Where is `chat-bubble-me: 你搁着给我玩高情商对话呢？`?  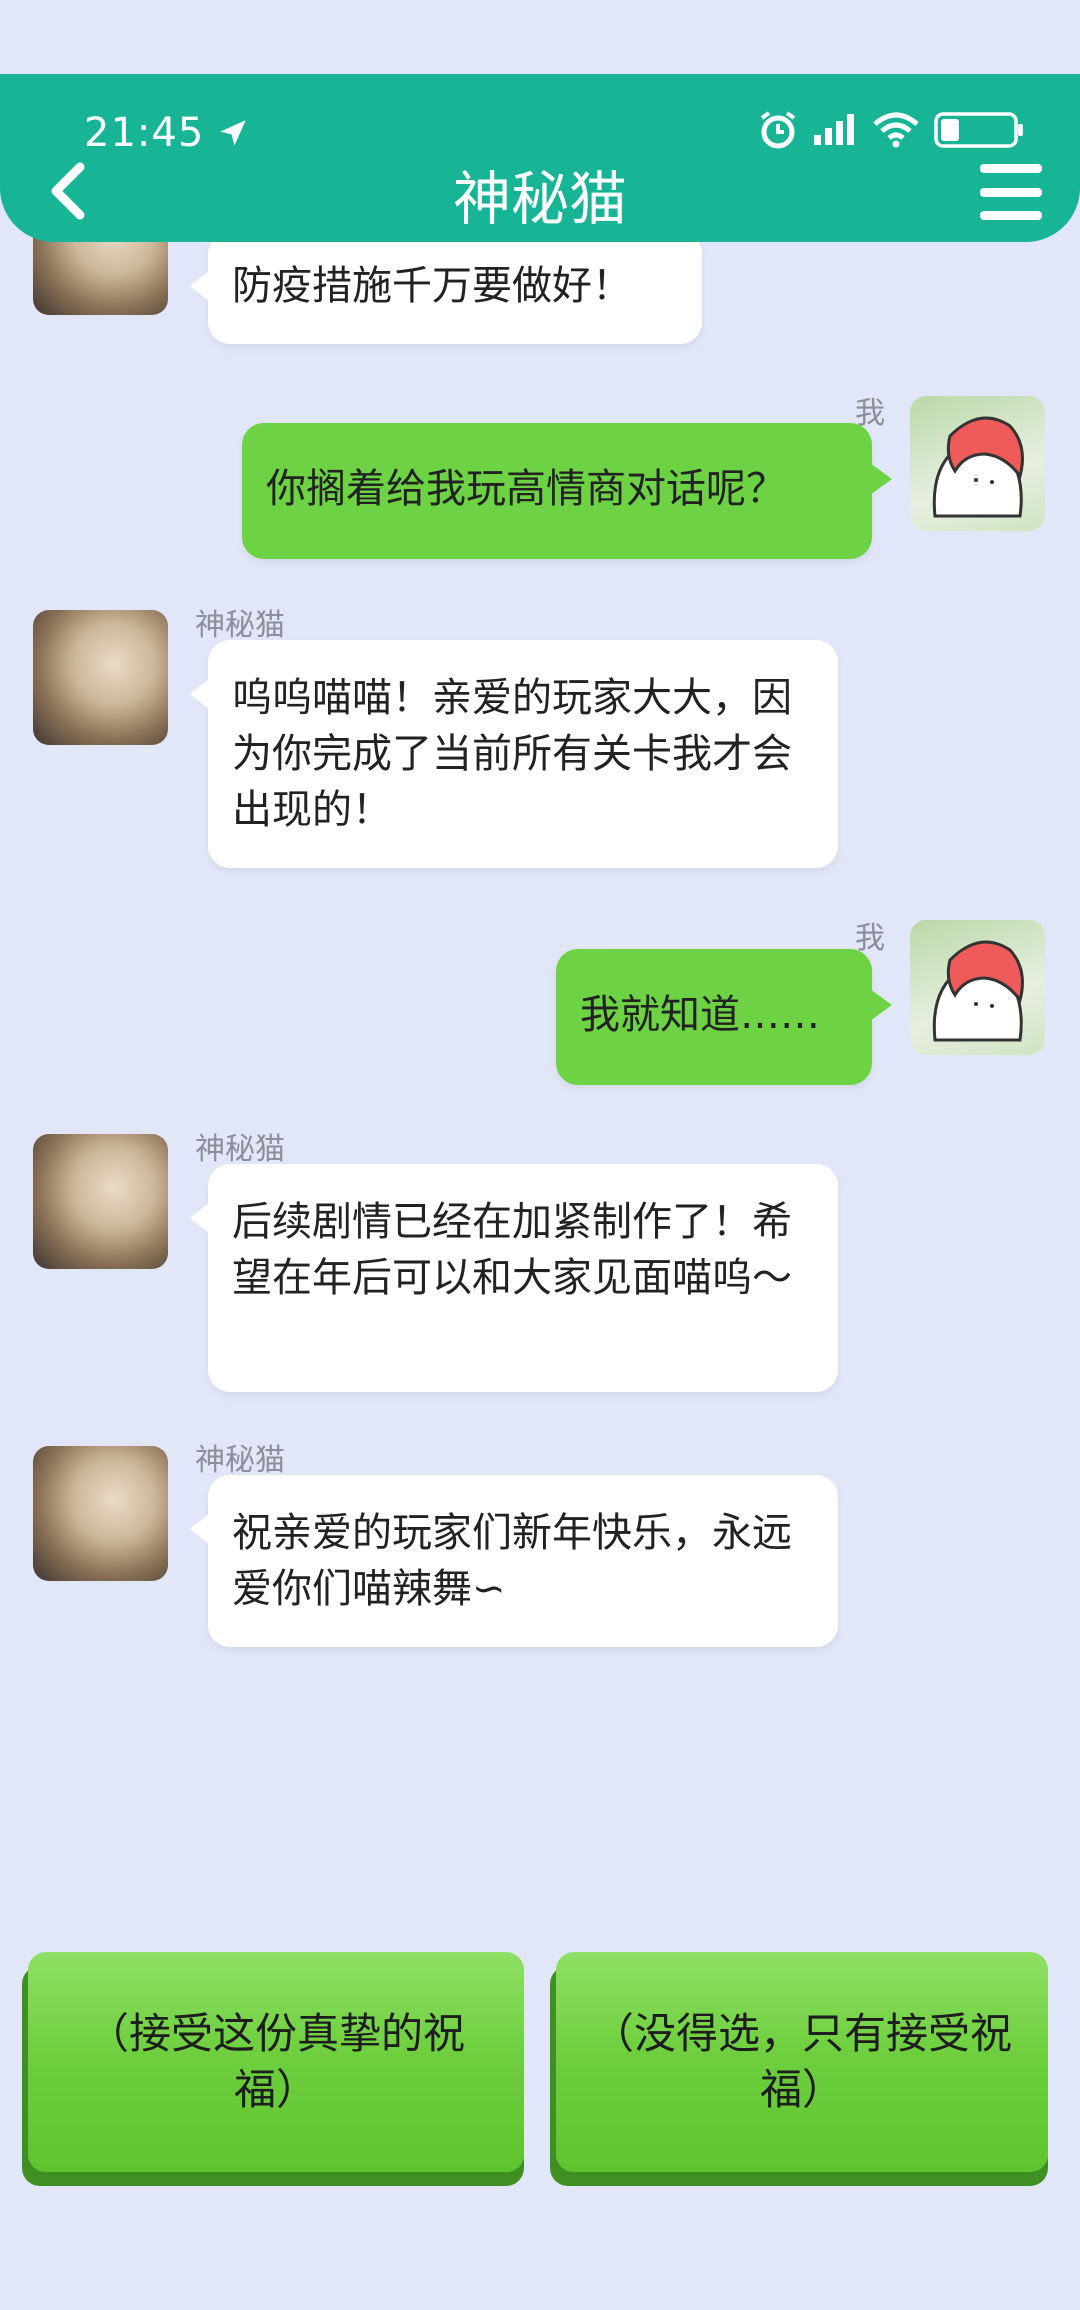 chat-bubble-me: 你搁着给我玩高情商对话呢？ is located at coordinates (567, 491).